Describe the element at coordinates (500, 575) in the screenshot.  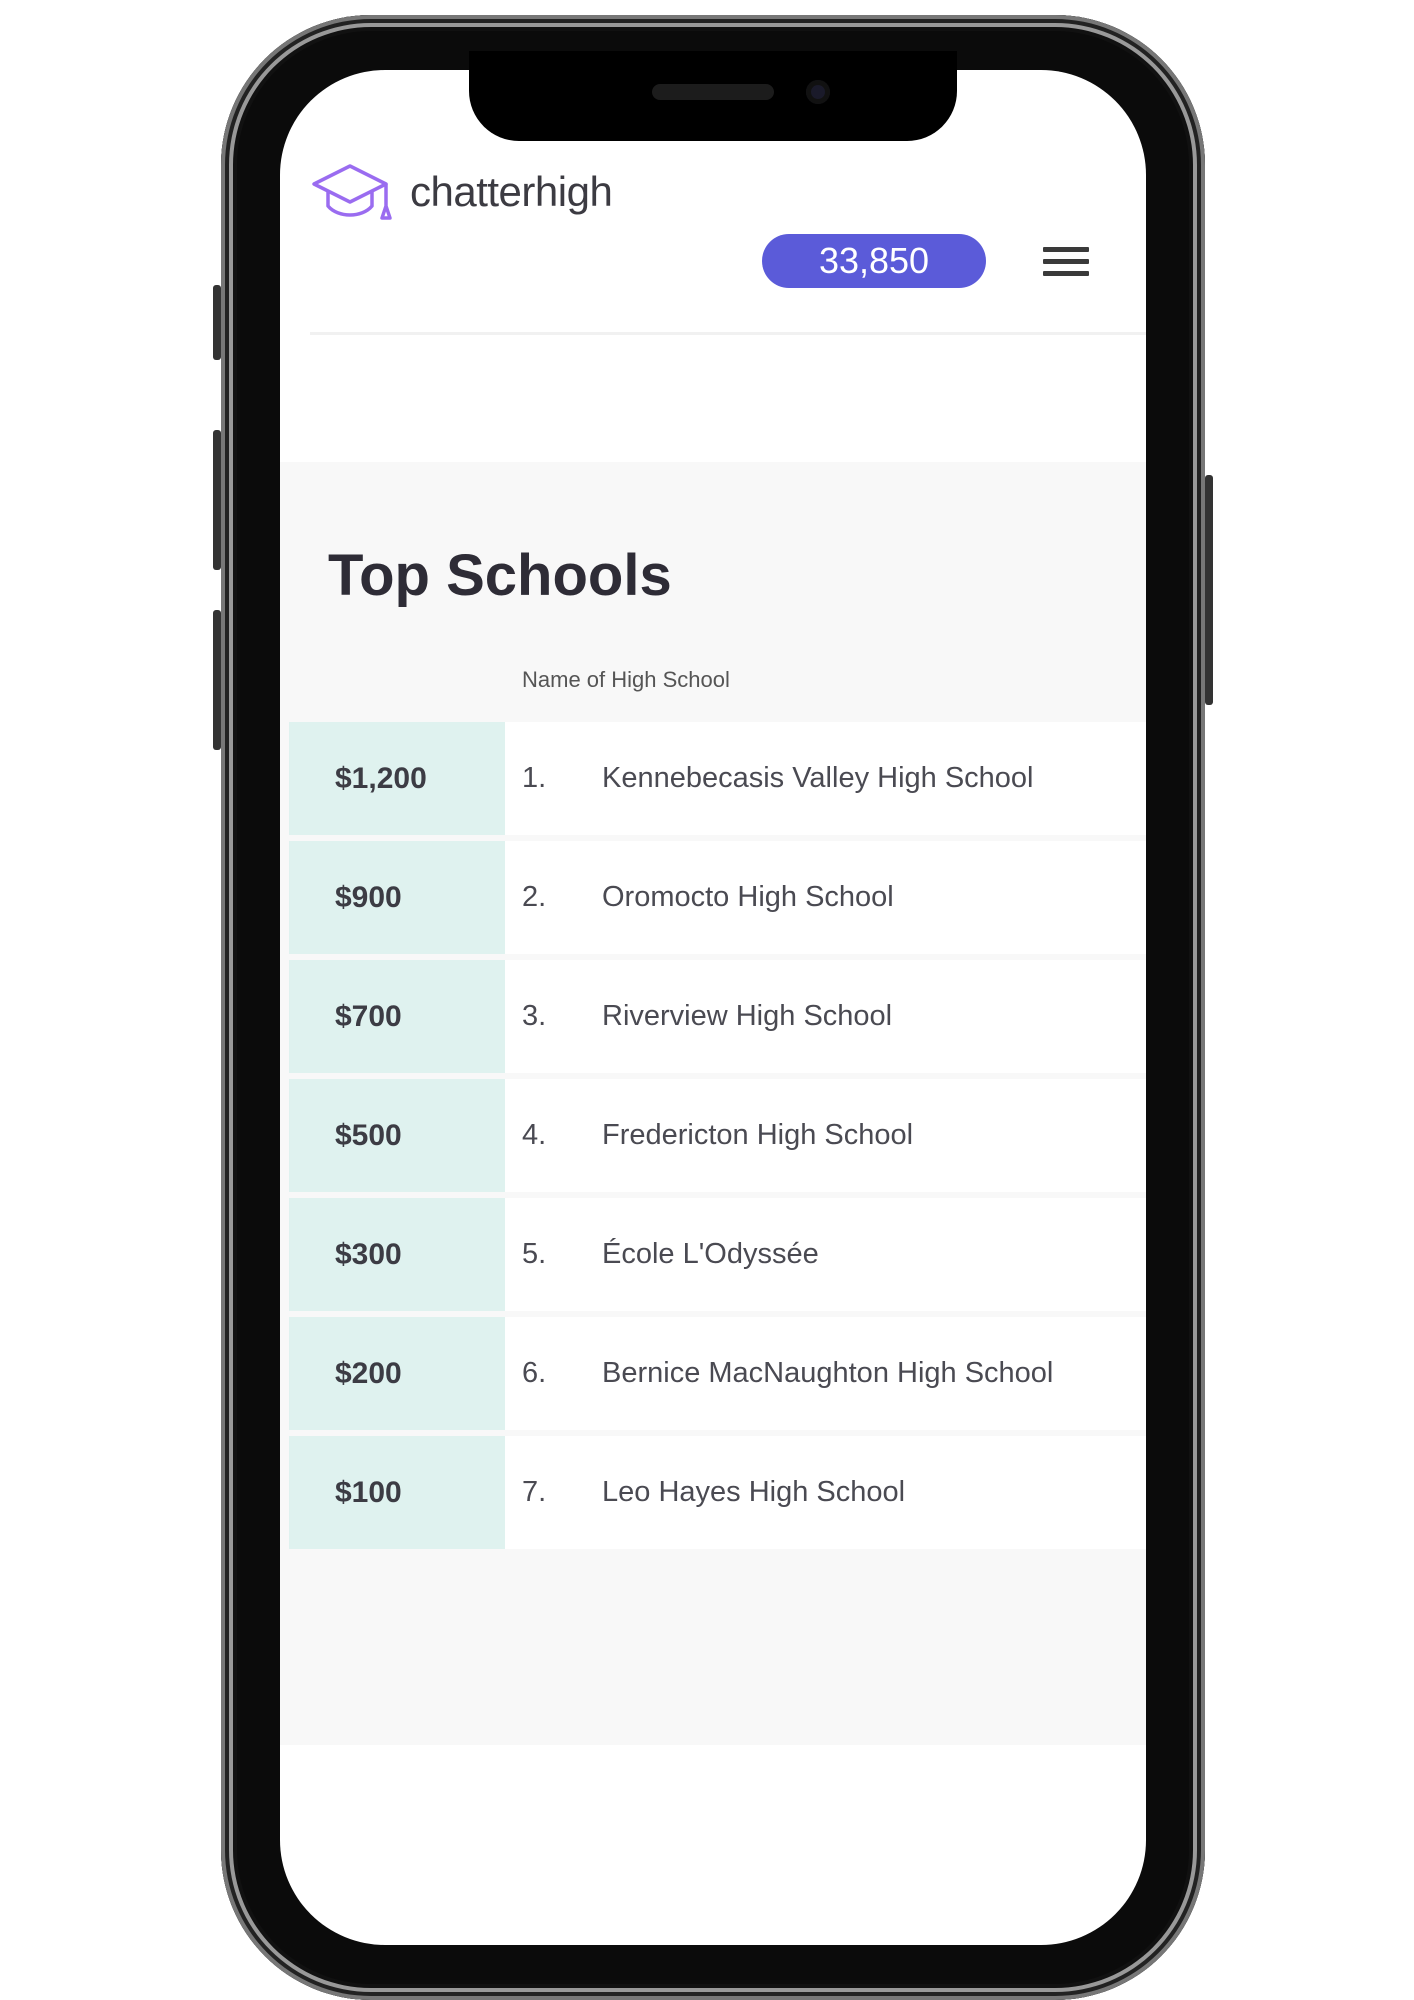
I see `page-title: Top Schools` at that location.